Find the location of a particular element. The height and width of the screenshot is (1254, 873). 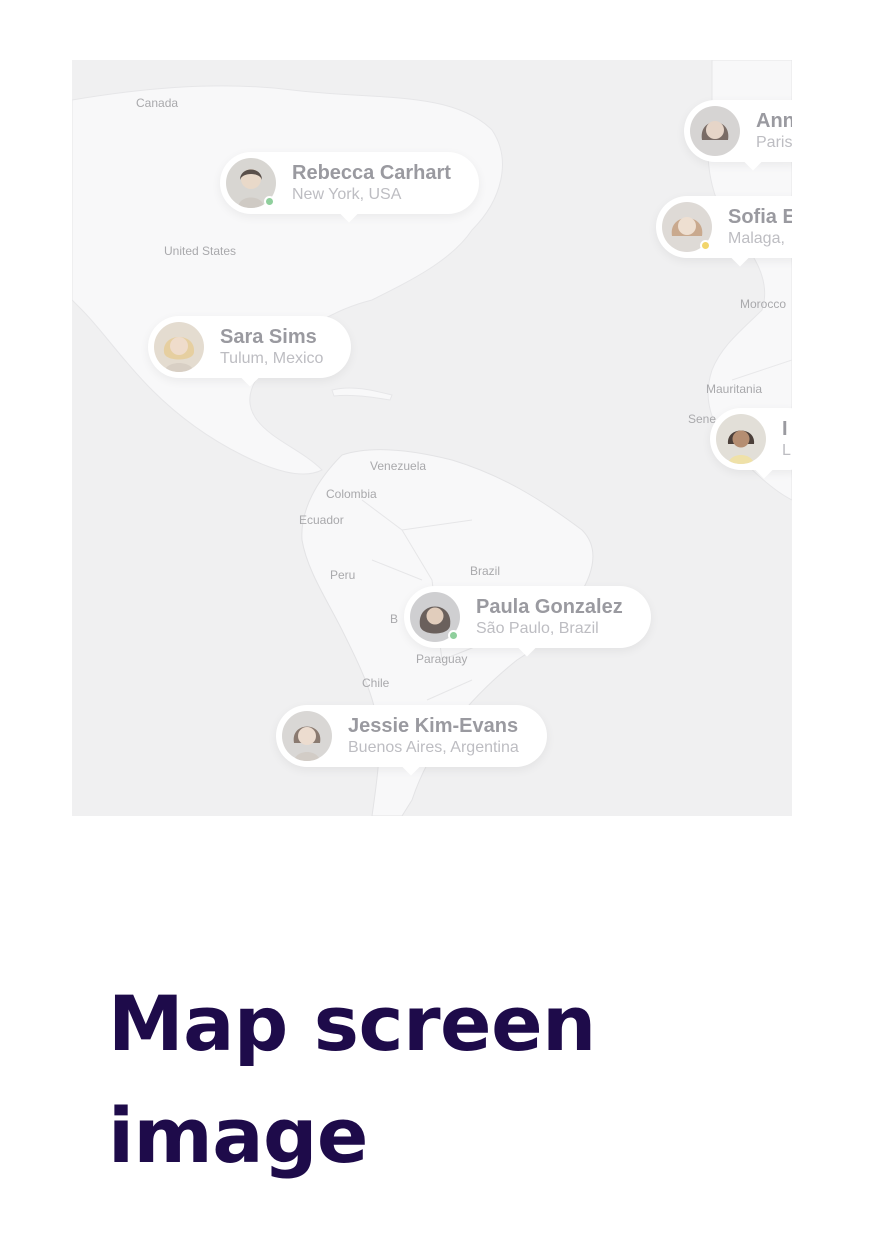

country-label-peru: Peru is located at coordinates (343, 575).